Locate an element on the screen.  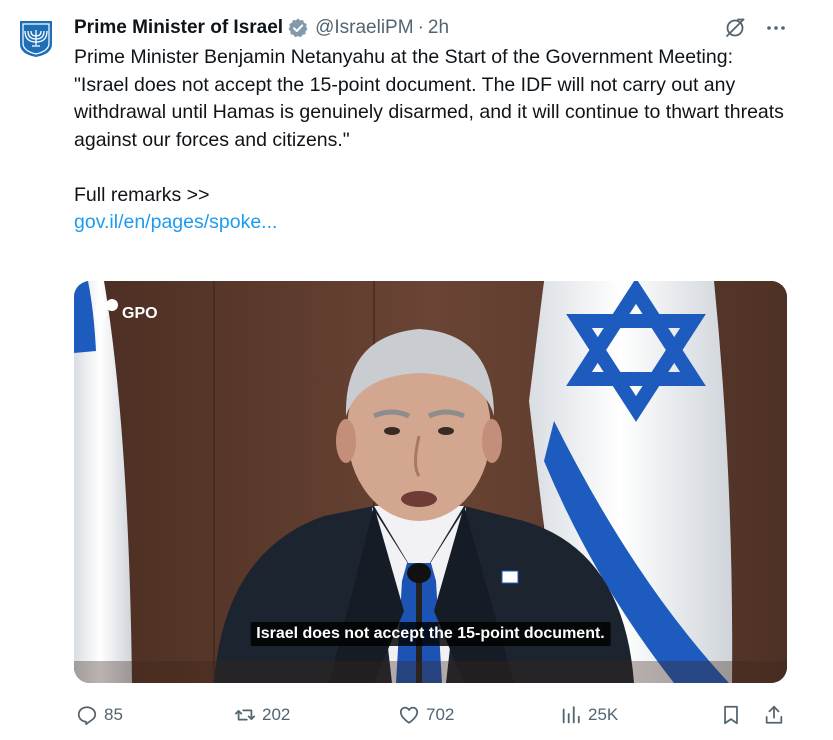
share-button is located at coordinates (774, 715).